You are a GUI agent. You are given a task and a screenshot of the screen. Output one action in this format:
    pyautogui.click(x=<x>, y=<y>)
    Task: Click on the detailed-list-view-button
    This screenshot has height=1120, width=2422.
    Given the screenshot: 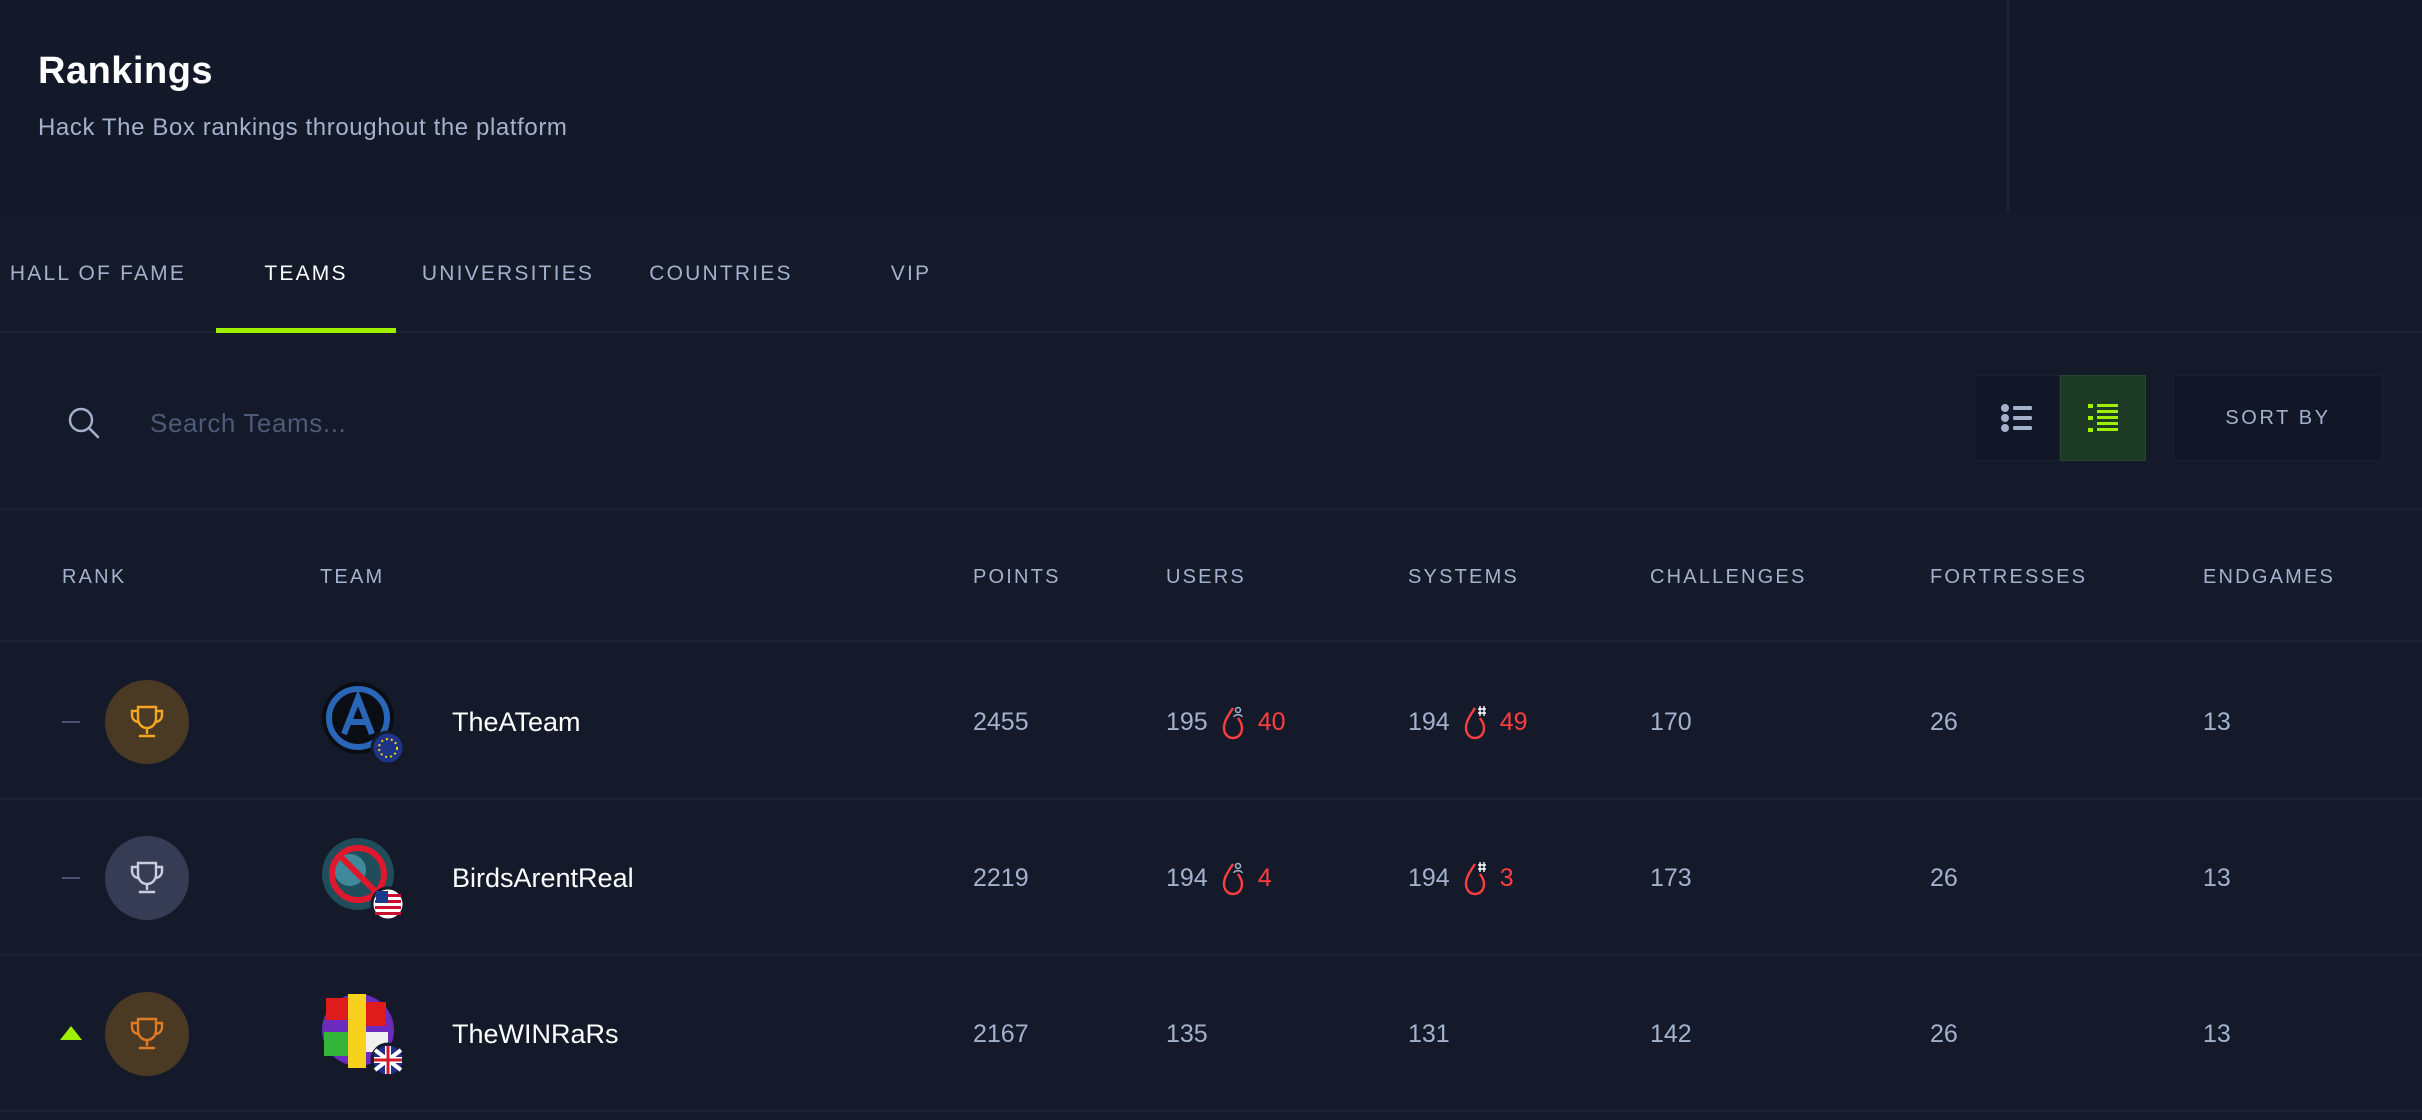 What is the action you would take?
    pyautogui.click(x=2103, y=418)
    